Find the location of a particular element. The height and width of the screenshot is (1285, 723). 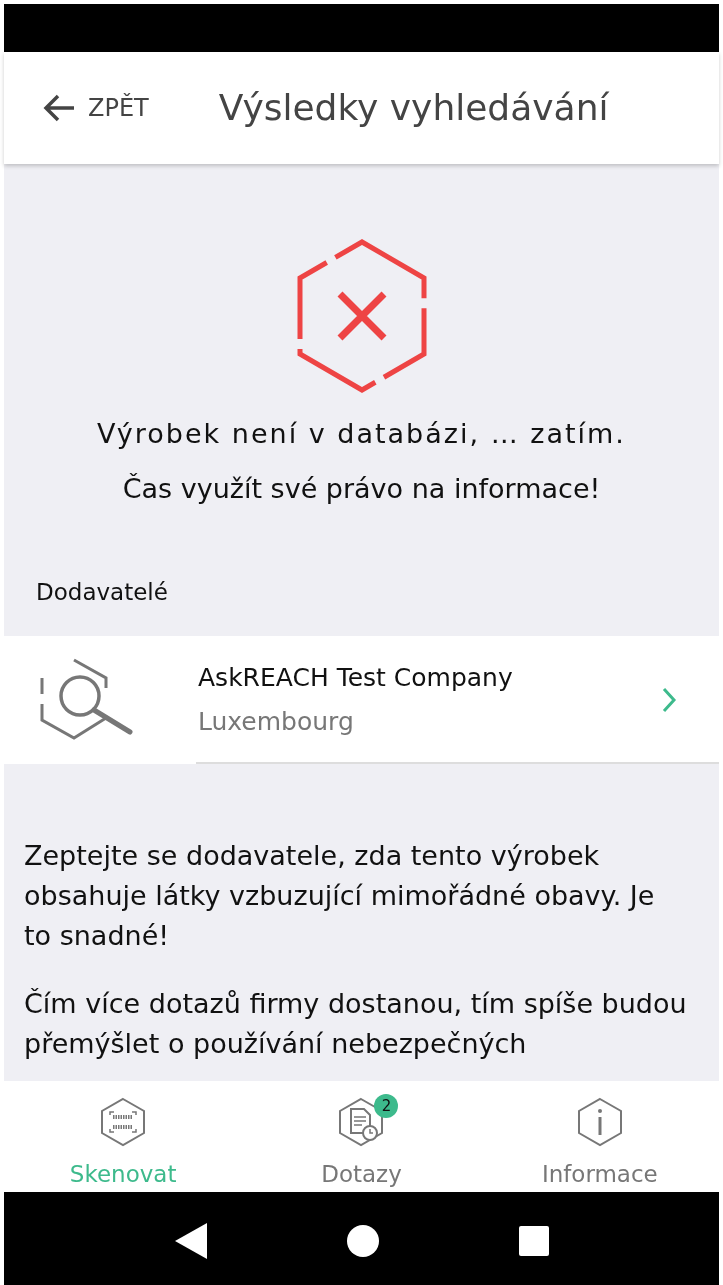

barcode-hexagon-icon is located at coordinates (123, 1122).